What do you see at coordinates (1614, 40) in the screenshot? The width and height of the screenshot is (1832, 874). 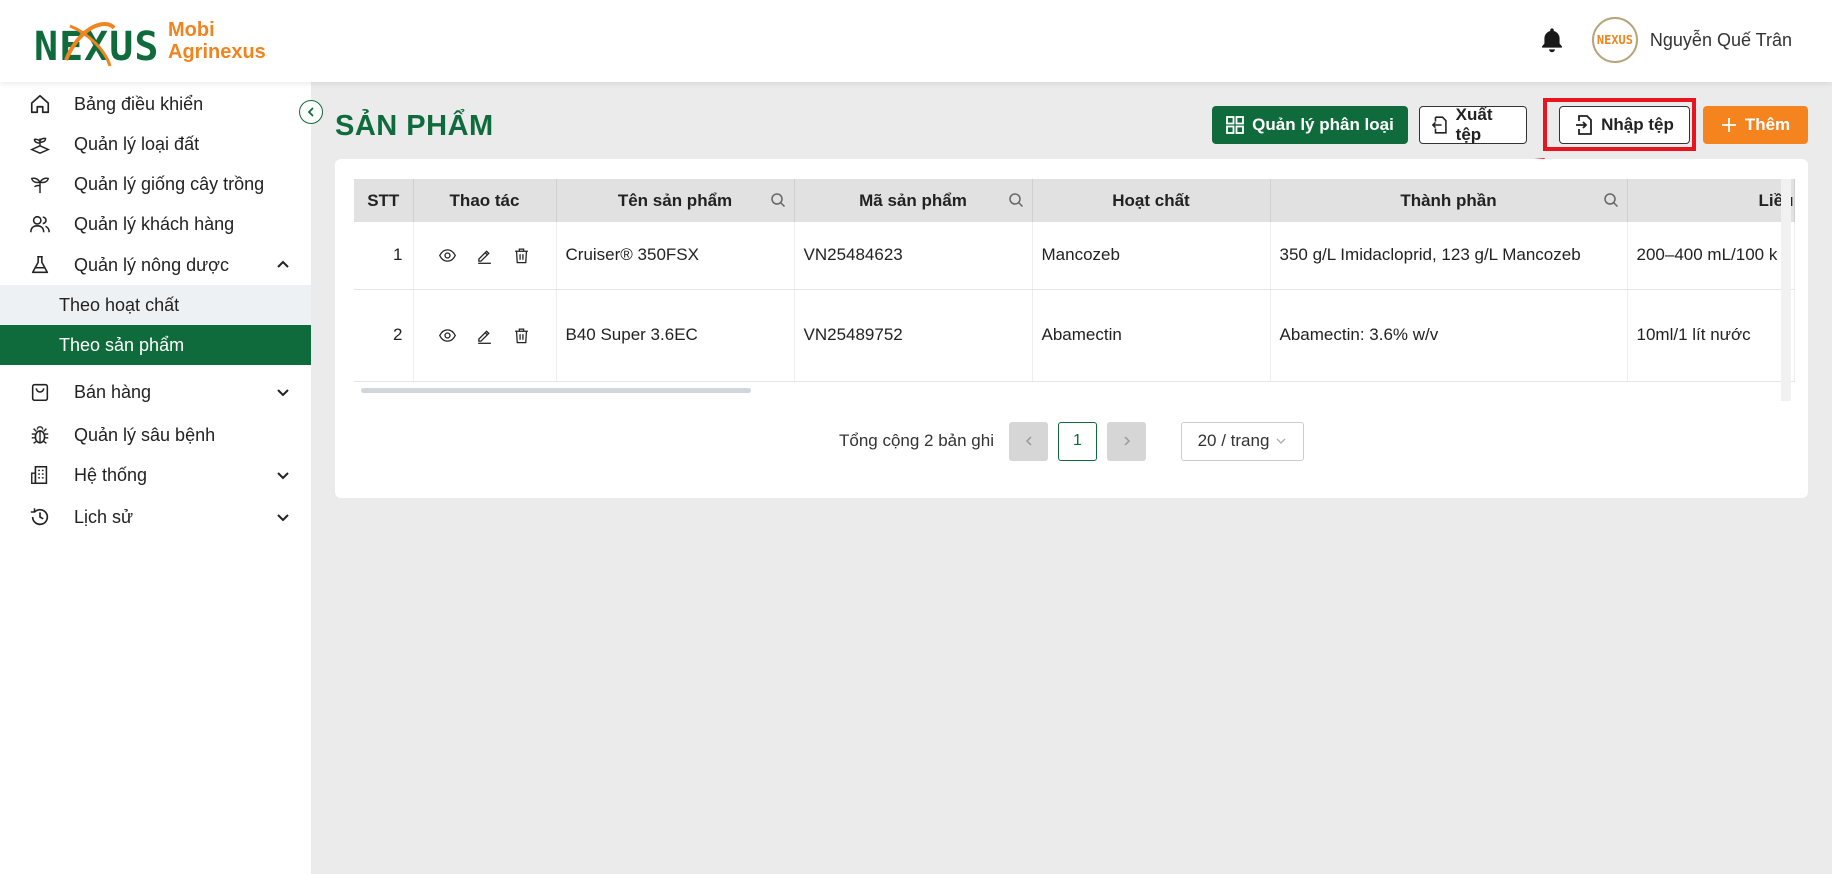 I see `avatar: NEXUS` at bounding box center [1614, 40].